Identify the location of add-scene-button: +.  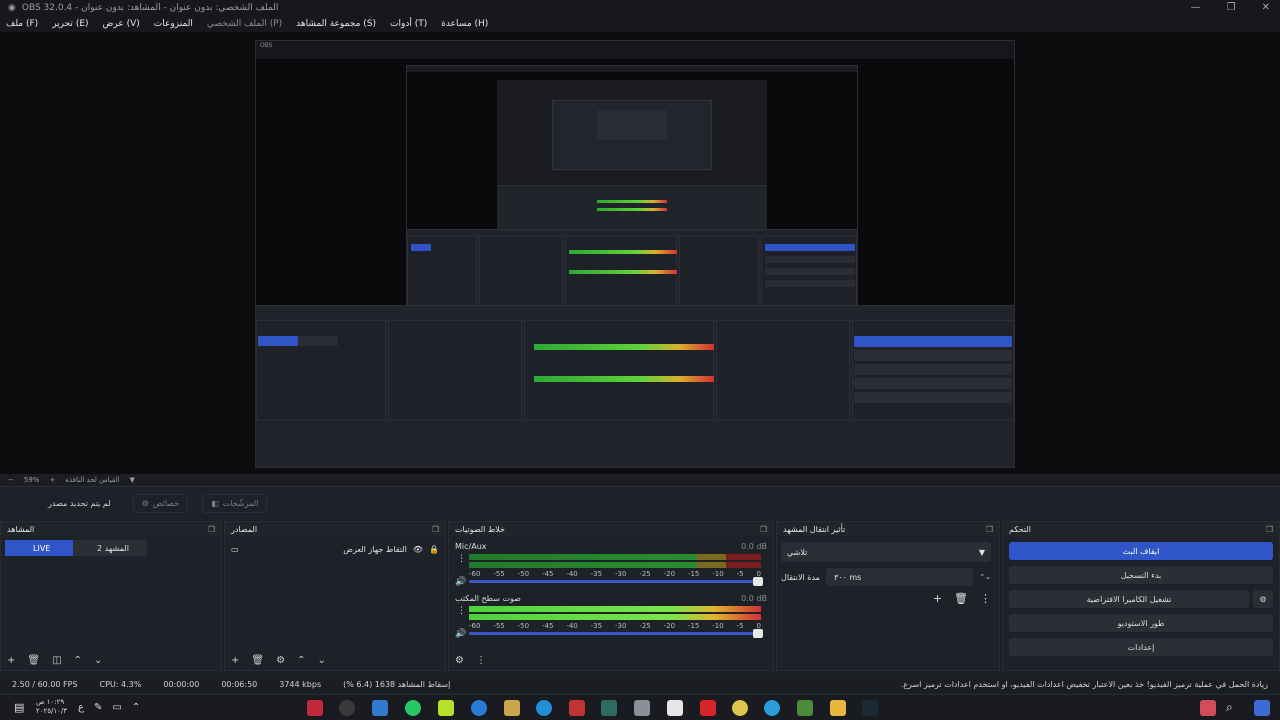
(11, 660).